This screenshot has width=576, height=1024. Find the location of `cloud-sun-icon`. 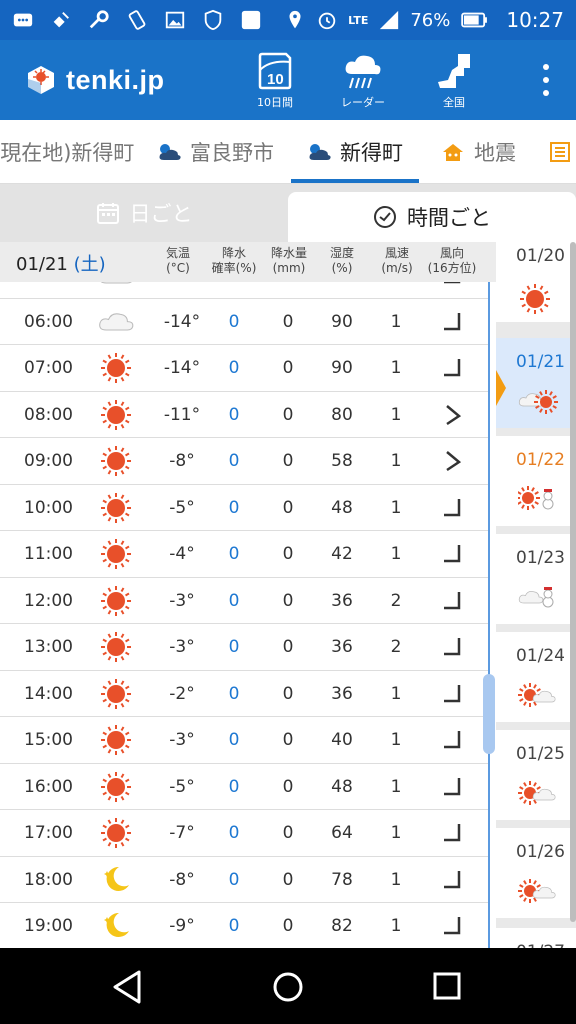

cloud-sun-icon is located at coordinates (320, 152).